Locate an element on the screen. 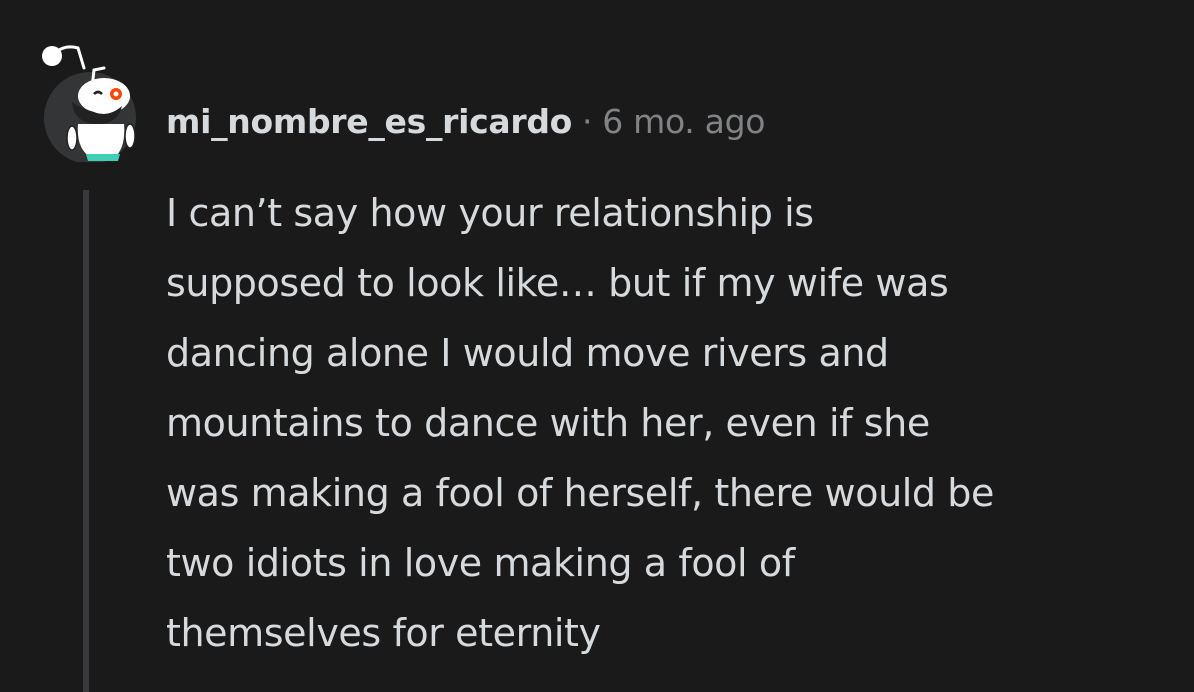  comment-meta: mi_nombre_es_ricardo · 6 mo. ago is located at coordinates (465, 122).